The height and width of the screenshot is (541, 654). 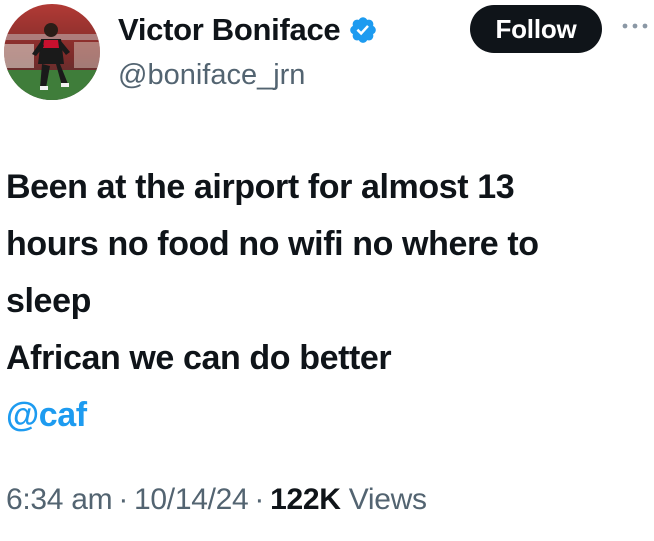 I want to click on author-name-row: Victor Boniface, so click(x=248, y=30).